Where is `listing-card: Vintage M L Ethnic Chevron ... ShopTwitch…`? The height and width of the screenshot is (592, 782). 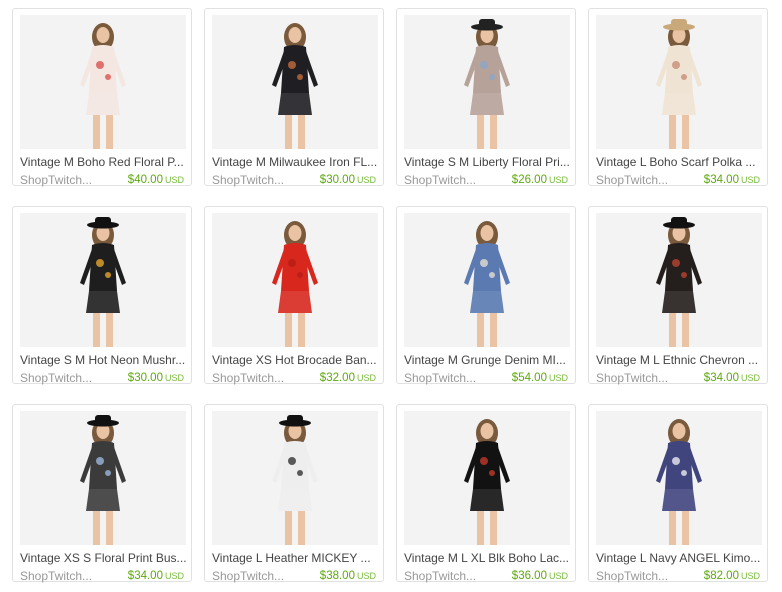
listing-card: Vintage M L Ethnic Chevron ... ShopTwitch… is located at coordinates (678, 295).